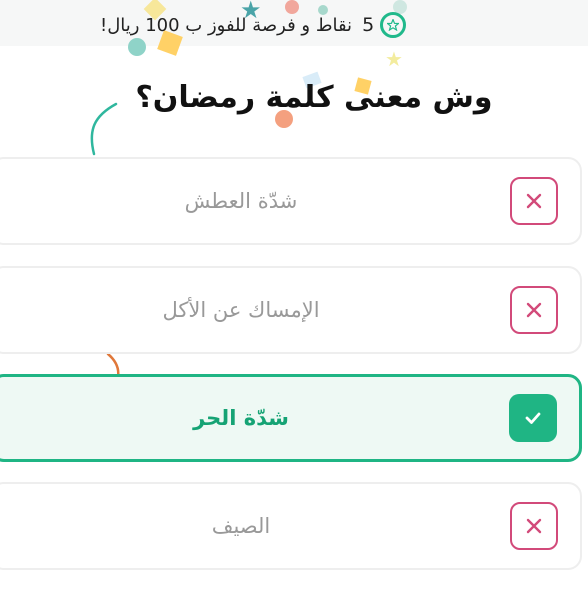  What do you see at coordinates (291, 526) in the screenshot?
I see `answer-option: الصيف` at bounding box center [291, 526].